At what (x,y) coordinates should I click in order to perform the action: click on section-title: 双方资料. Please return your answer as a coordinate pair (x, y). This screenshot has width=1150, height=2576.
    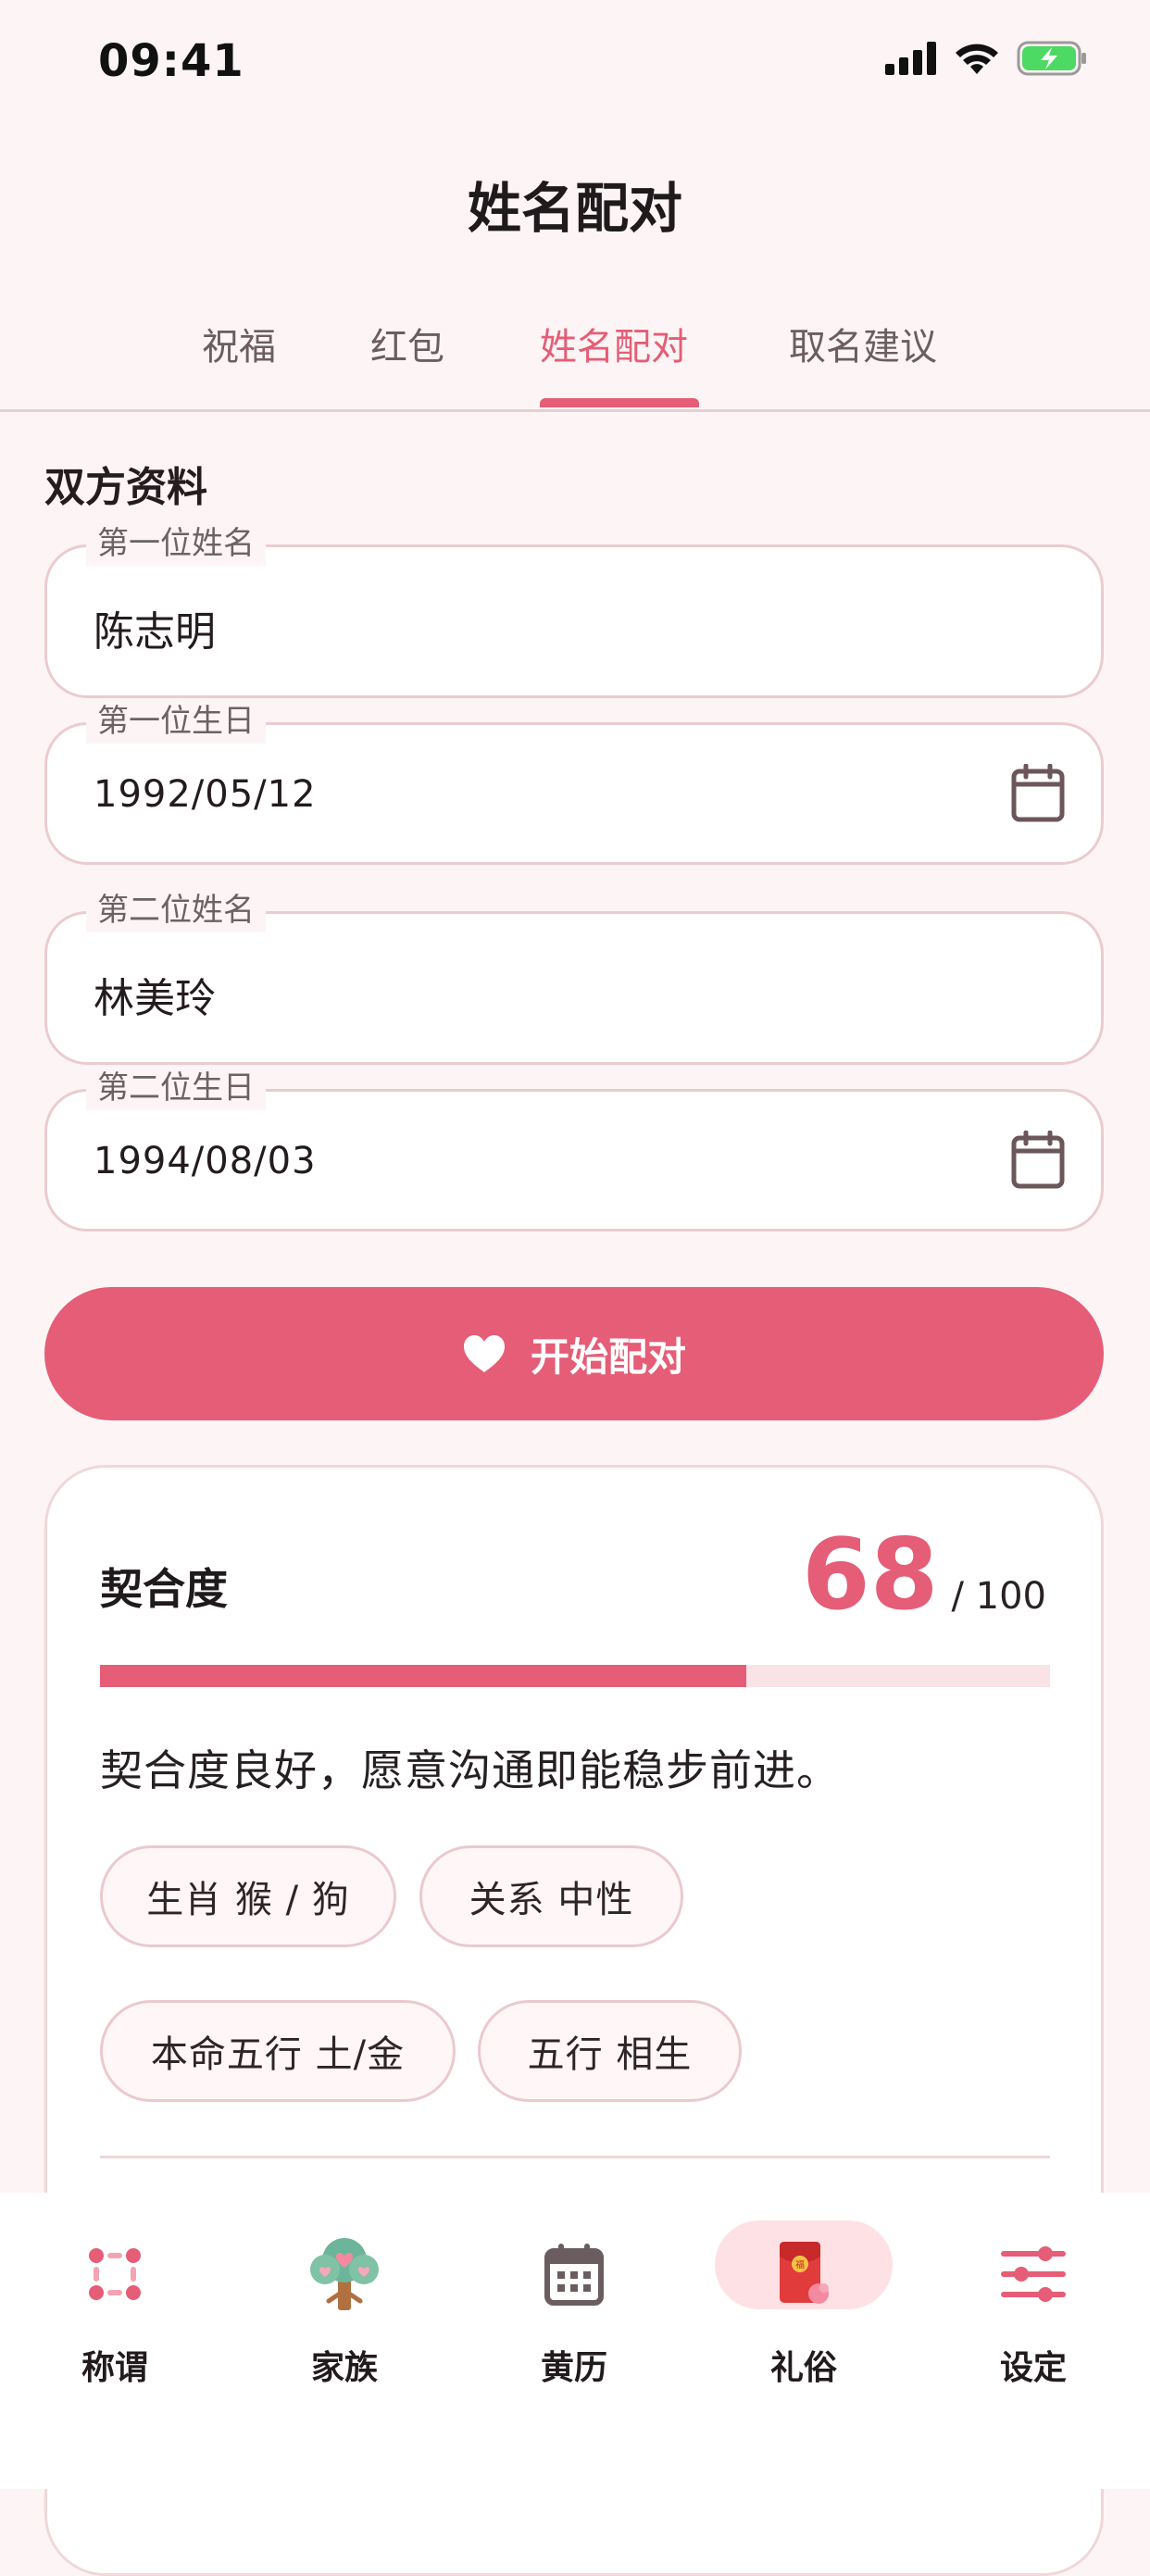
    Looking at the image, I should click on (126, 488).